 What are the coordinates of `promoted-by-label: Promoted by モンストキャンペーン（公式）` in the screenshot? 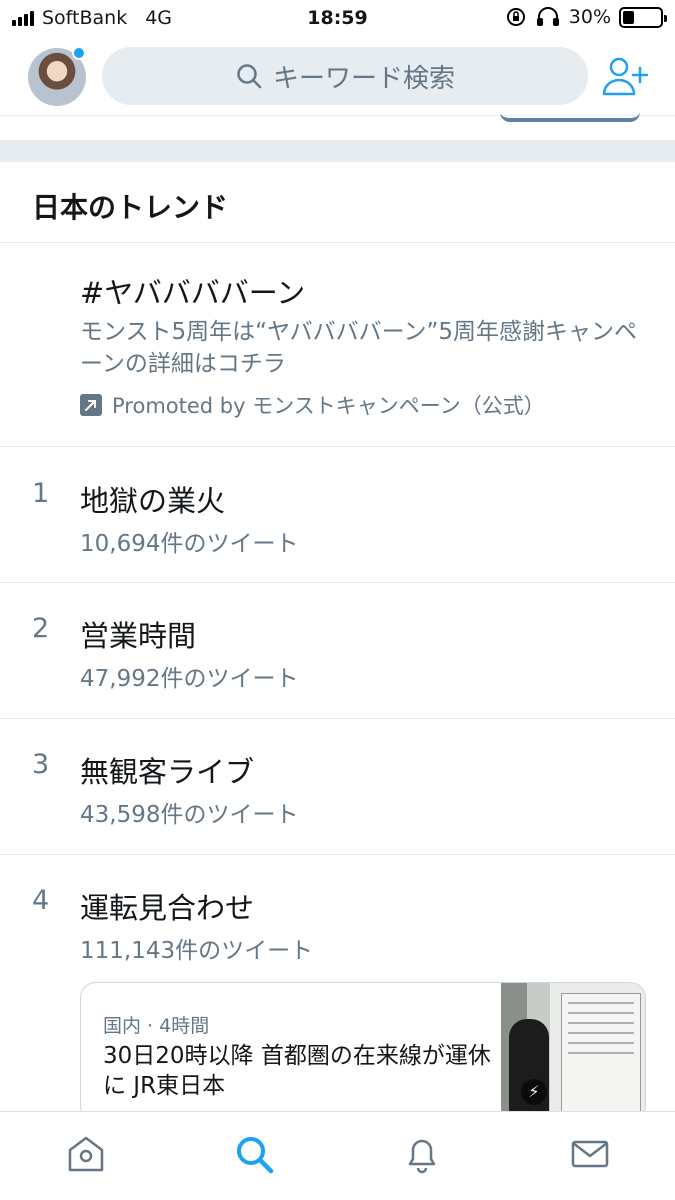 It's located at (328, 406).